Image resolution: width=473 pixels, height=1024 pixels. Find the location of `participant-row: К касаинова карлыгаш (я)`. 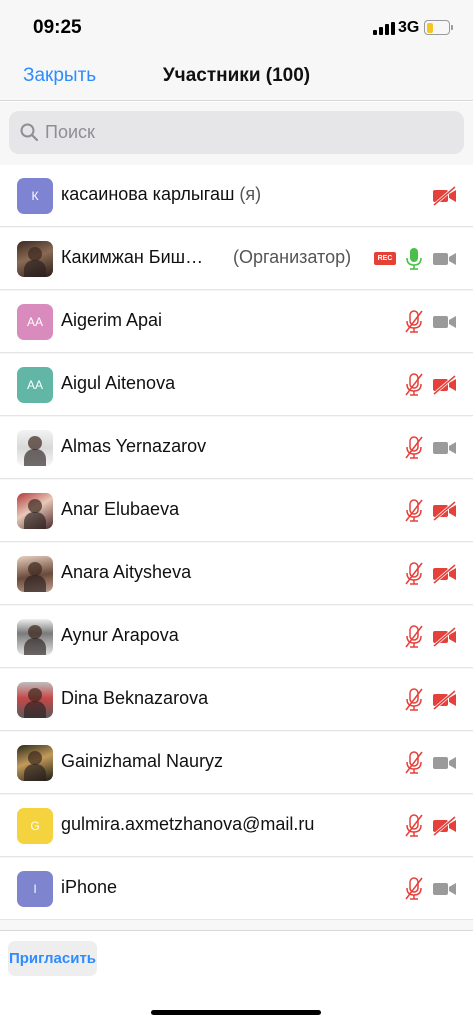

participant-row: К касаинова карлыгаш (я) is located at coordinates (236, 196).